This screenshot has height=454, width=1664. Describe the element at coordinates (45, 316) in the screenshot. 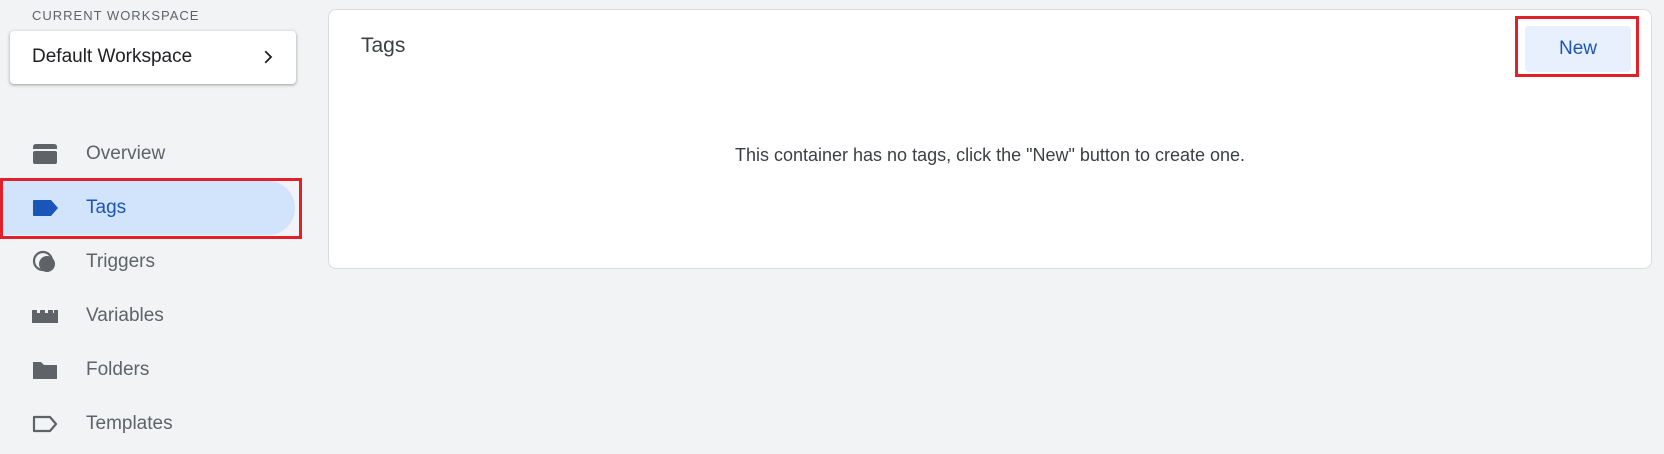

I see `variables-icon` at that location.